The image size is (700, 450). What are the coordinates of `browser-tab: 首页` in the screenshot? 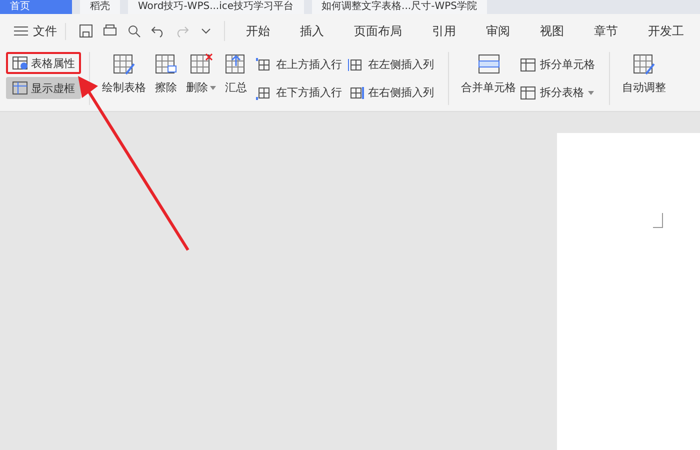 It's located at (36, 7).